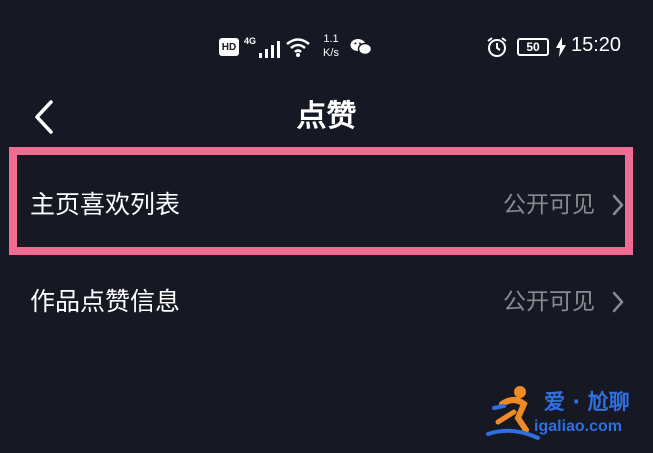  What do you see at coordinates (105, 301) in the screenshot?
I see `setting-label: 作品点赞信息` at bounding box center [105, 301].